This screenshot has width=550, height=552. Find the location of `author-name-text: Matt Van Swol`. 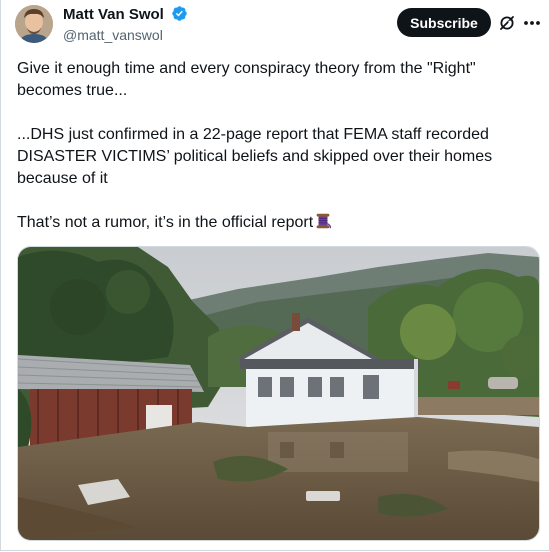

author-name-text: Matt Van Swol is located at coordinates (113, 14).